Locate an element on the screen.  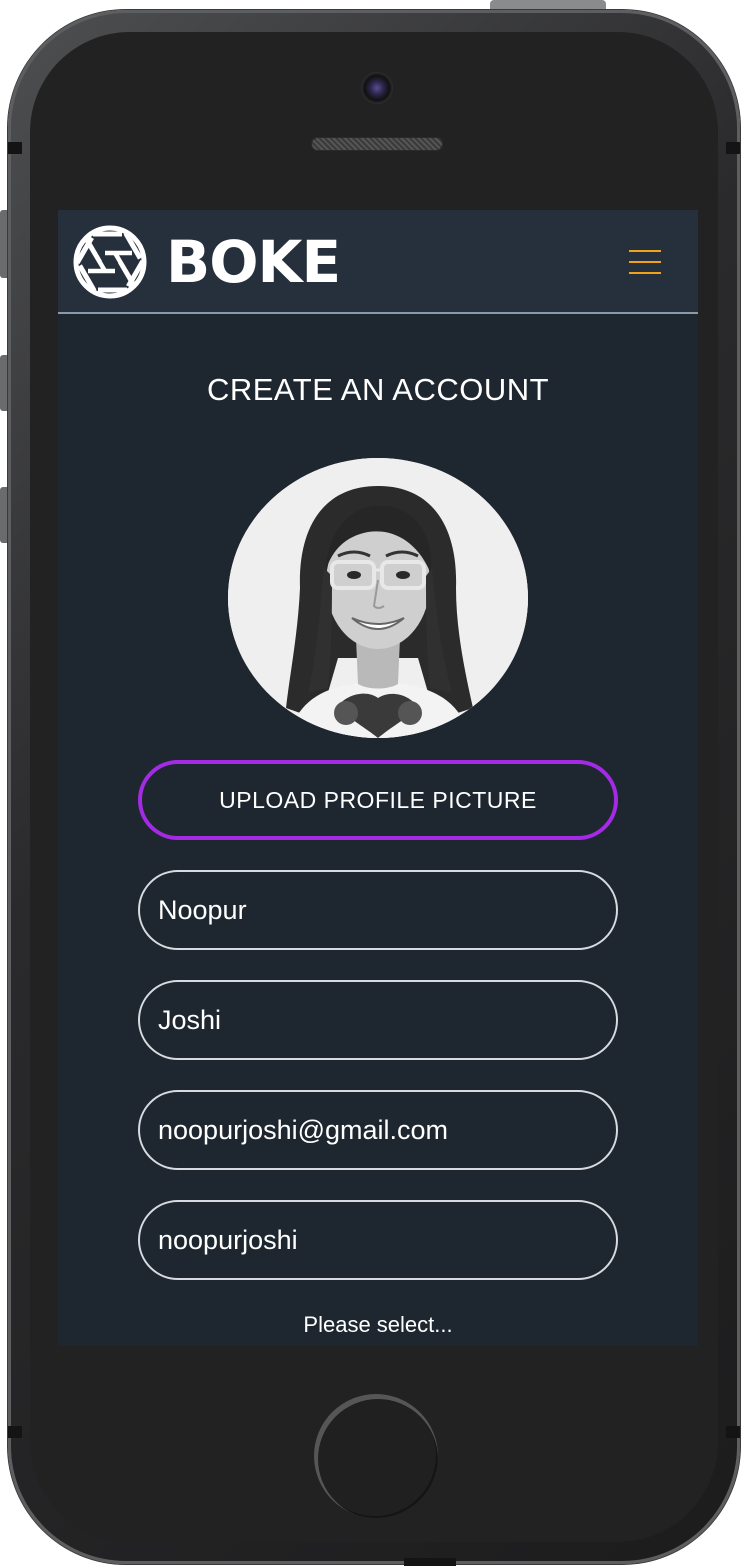
home-button is located at coordinates (376, 1456).